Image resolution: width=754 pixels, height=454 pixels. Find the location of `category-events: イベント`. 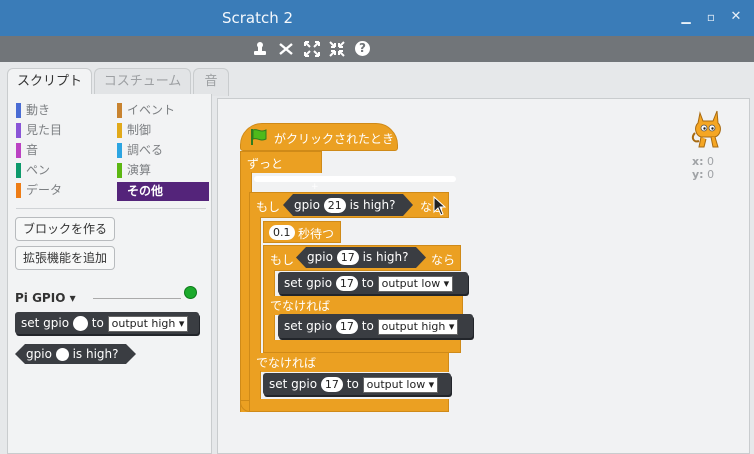

category-events: イベント is located at coordinates (163, 110).